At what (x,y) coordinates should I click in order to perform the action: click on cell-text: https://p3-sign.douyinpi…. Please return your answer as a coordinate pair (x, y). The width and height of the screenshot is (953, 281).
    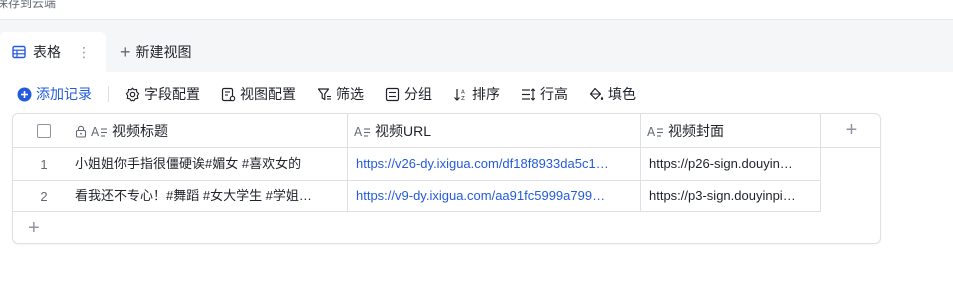
    Looking at the image, I should click on (722, 195).